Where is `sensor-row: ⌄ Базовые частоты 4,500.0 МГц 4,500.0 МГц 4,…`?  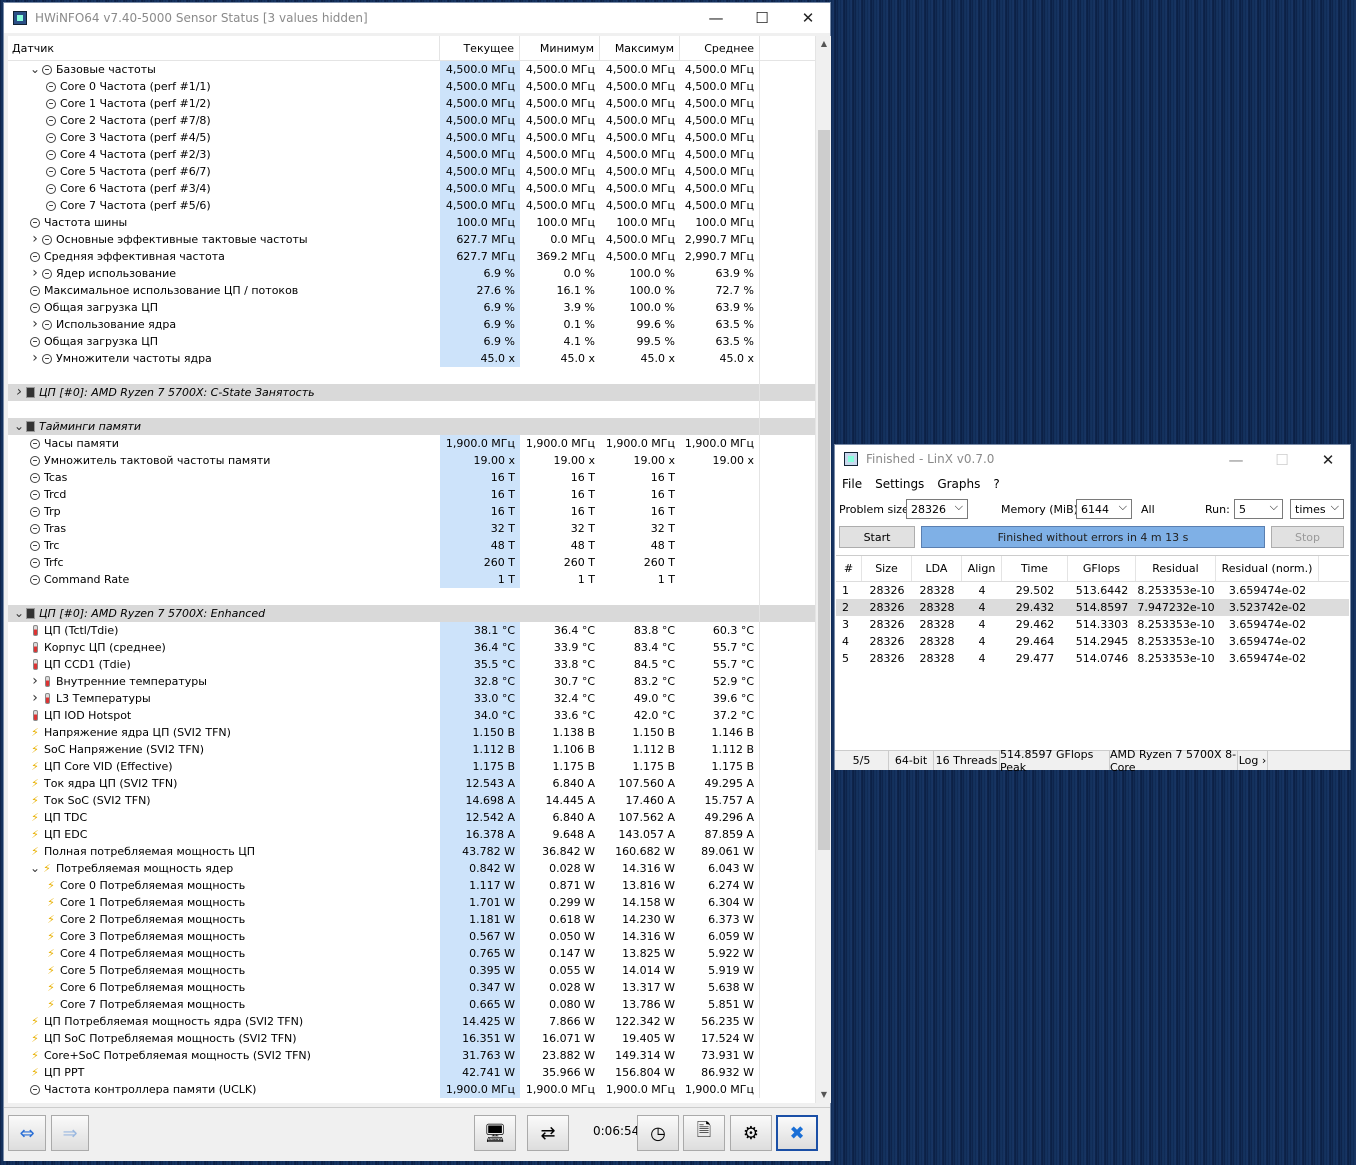 sensor-row: ⌄ Базовые частоты 4,500.0 МГц 4,500.0 МГц 4,… is located at coordinates (411, 69).